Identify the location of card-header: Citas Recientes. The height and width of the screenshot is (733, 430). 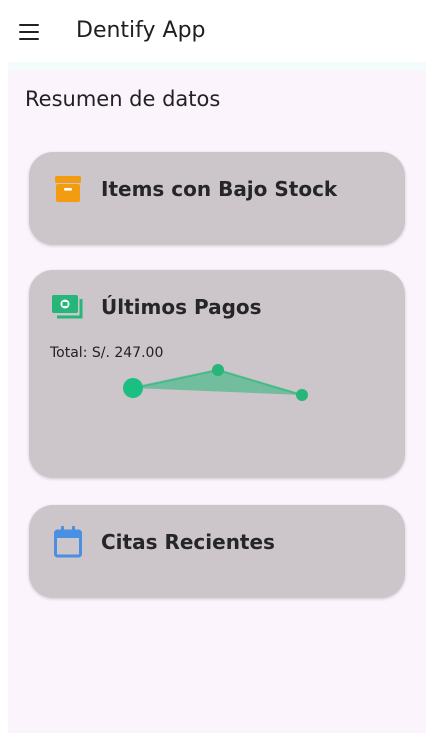
(163, 542).